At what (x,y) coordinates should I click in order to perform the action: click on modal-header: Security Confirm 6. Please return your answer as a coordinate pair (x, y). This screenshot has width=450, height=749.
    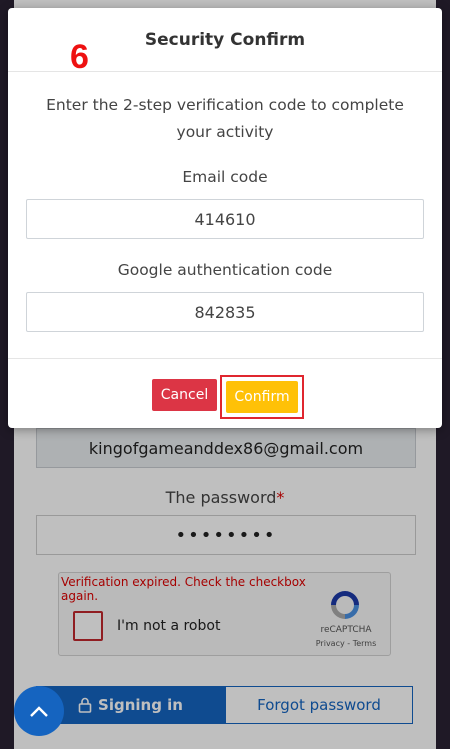
    Looking at the image, I should click on (225, 42).